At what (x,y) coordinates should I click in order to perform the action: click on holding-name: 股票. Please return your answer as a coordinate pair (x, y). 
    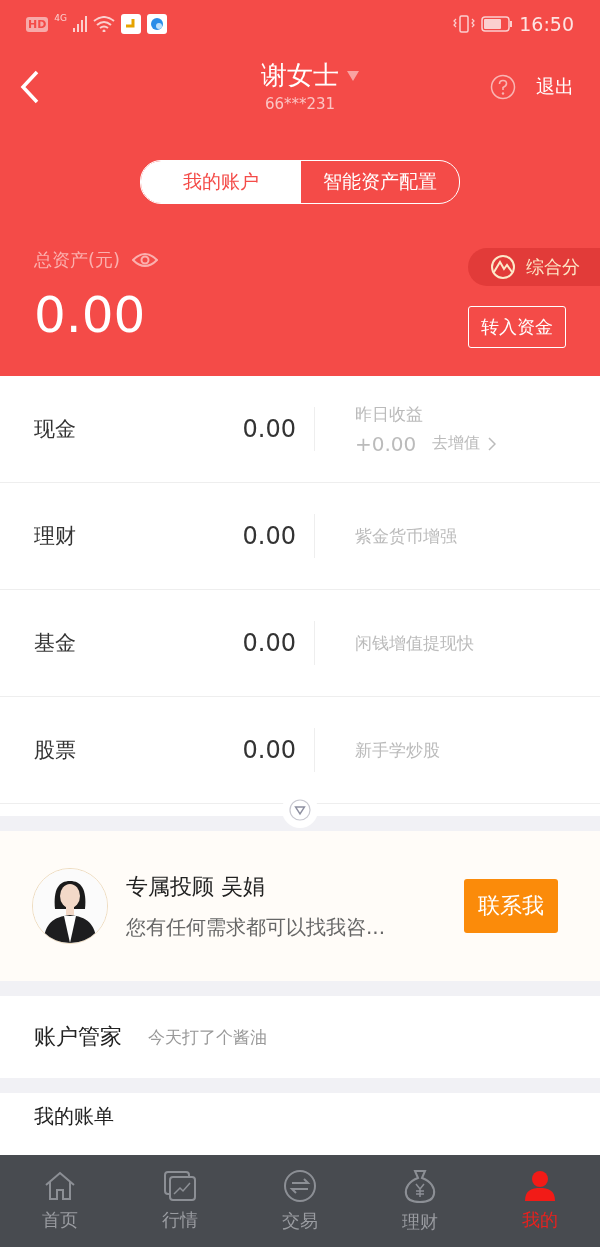
    Looking at the image, I should click on (55, 750).